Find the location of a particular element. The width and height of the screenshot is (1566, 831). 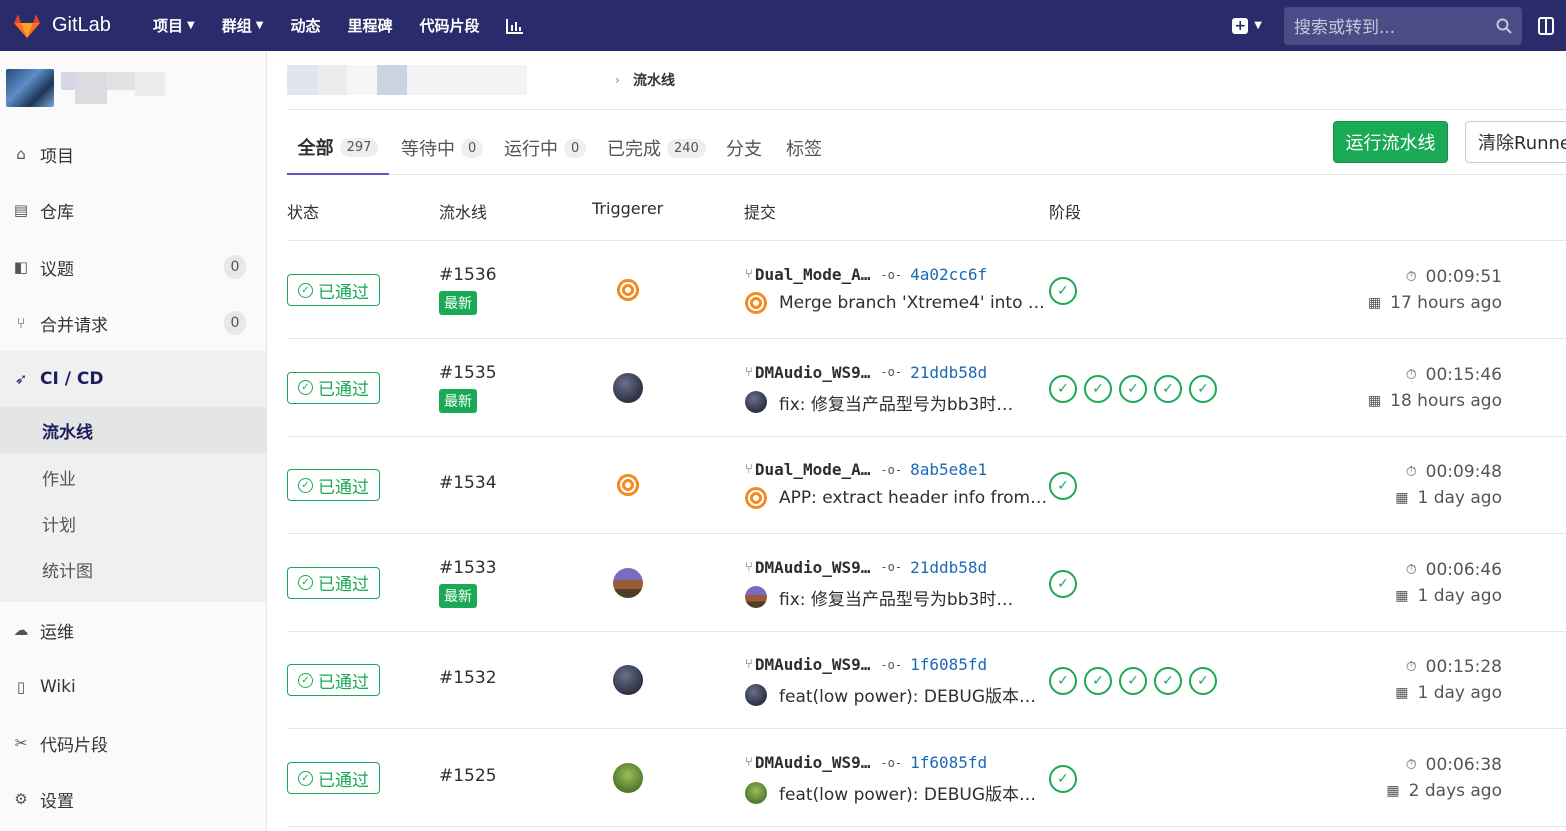

sidebar-item-settings: ⚙ 设置 is located at coordinates (133, 799).